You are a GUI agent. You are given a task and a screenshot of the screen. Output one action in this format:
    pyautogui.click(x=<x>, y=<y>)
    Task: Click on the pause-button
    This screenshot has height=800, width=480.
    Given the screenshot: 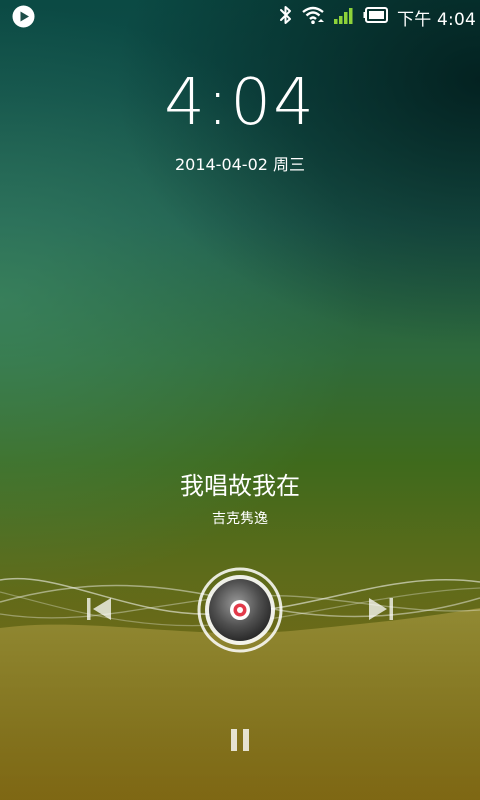 What is the action you would take?
    pyautogui.click(x=240, y=740)
    